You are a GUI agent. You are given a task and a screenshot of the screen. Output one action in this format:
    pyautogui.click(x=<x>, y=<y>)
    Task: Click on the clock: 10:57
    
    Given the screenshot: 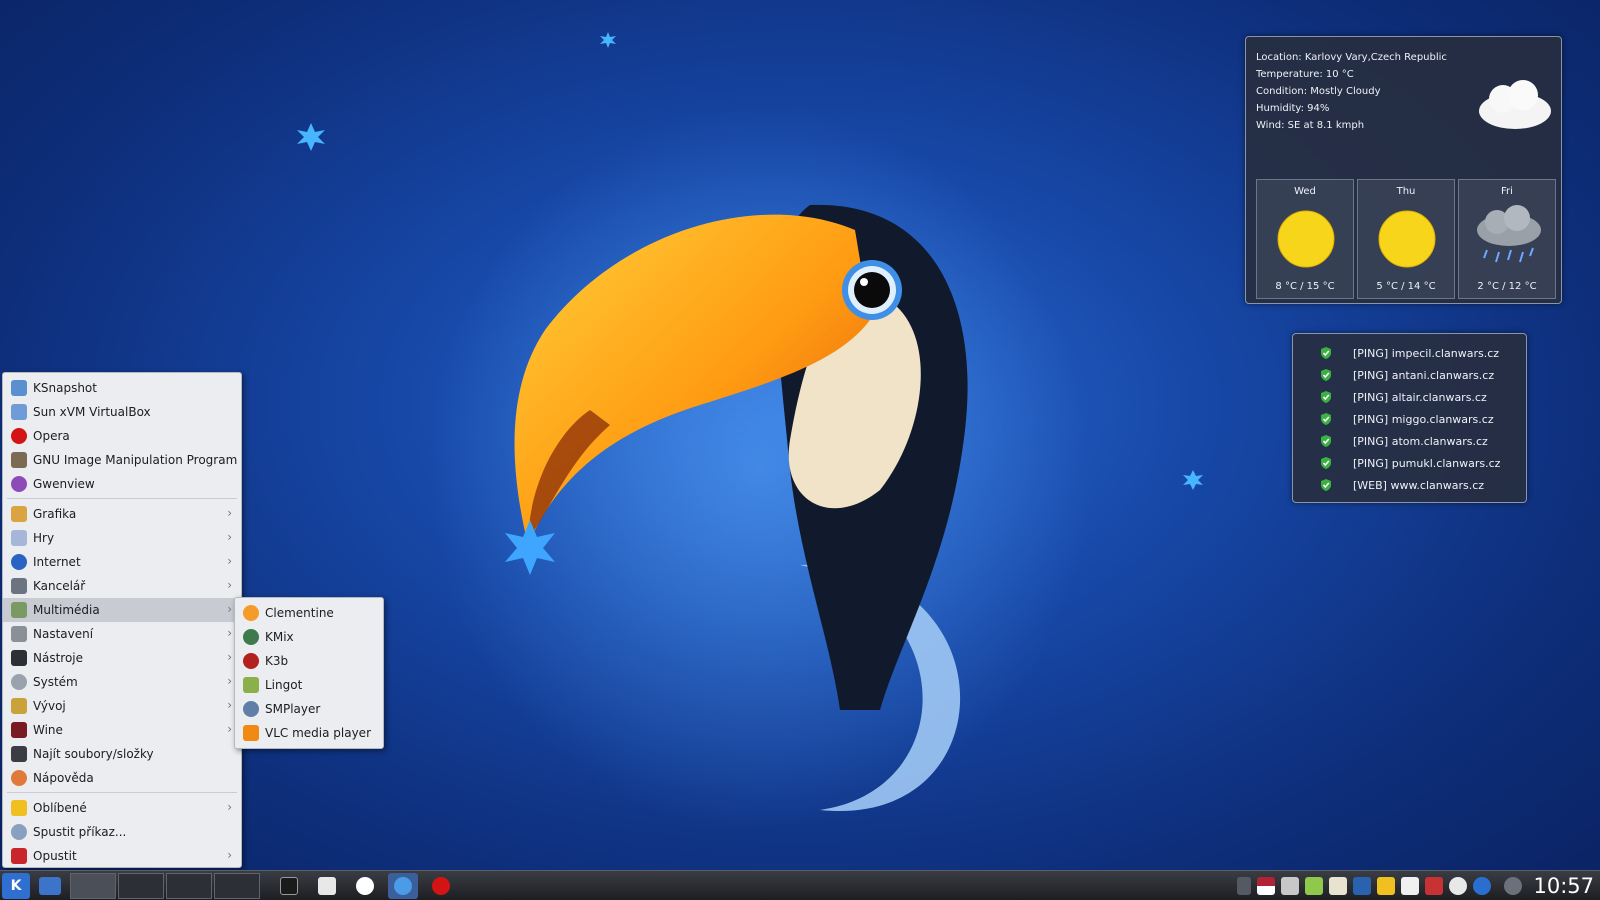 What is the action you would take?
    pyautogui.click(x=1563, y=886)
    